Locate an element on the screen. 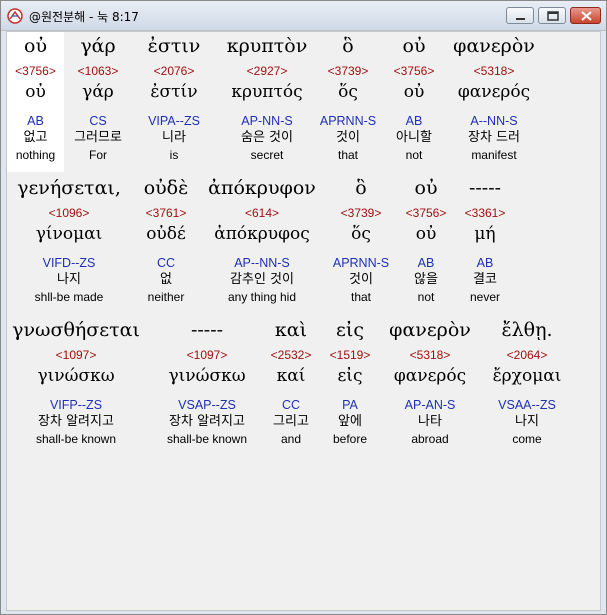 The height and width of the screenshot is (615, 607). word-cell: καὶ <2532> καί CC 그리고 and is located at coordinates (291, 381).